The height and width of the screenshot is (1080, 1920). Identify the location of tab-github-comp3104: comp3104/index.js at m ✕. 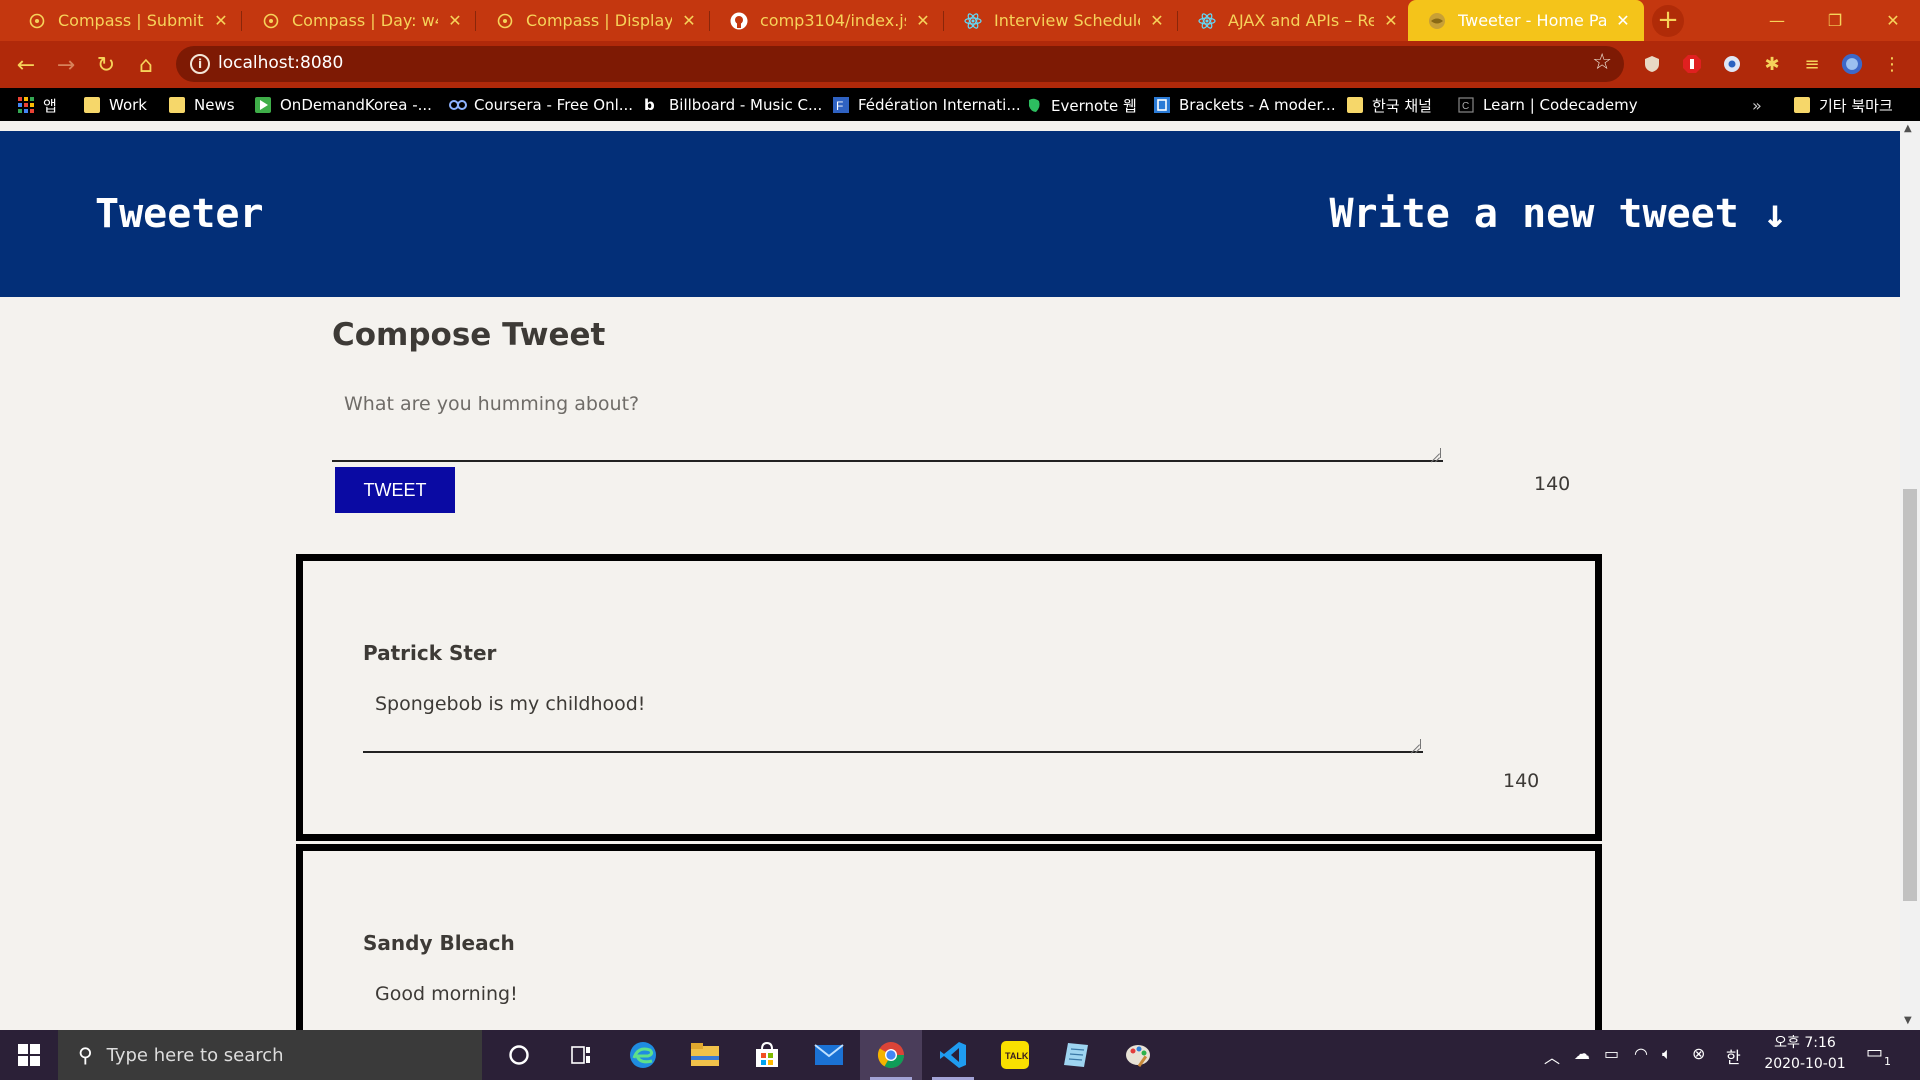
(827, 20).